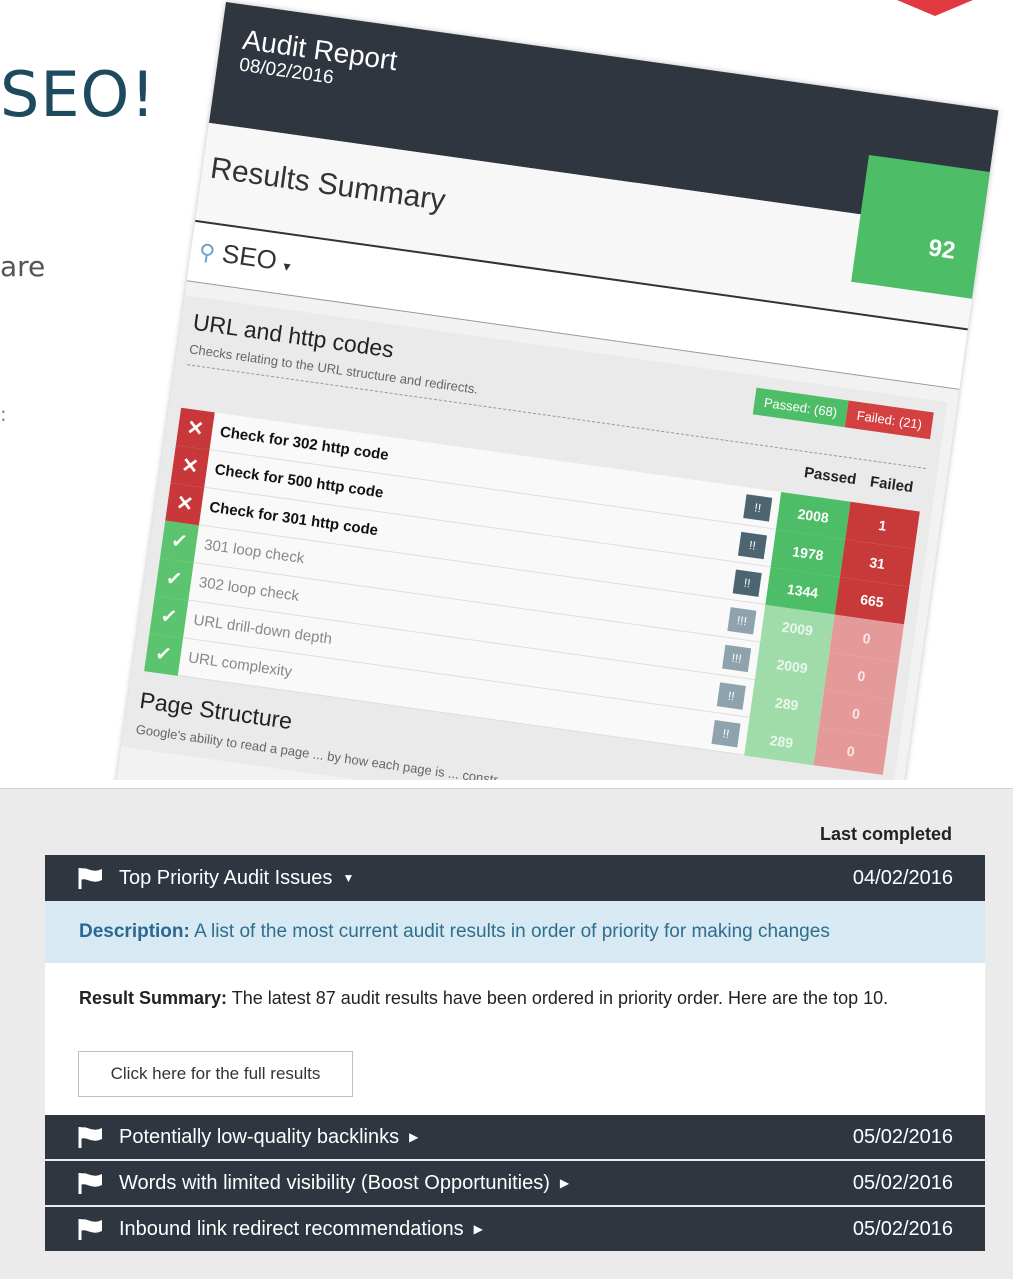  Describe the element at coordinates (902, 877) in the screenshot. I see `top-priority-issues-date: 04/02/2016` at that location.